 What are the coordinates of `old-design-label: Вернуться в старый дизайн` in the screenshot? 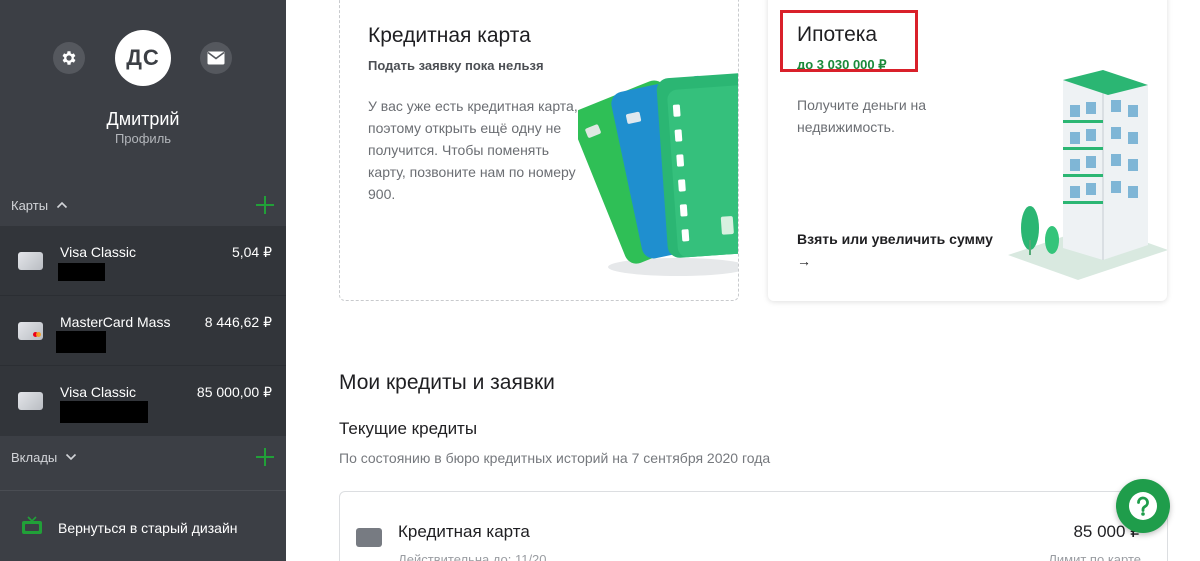 It's located at (148, 528).